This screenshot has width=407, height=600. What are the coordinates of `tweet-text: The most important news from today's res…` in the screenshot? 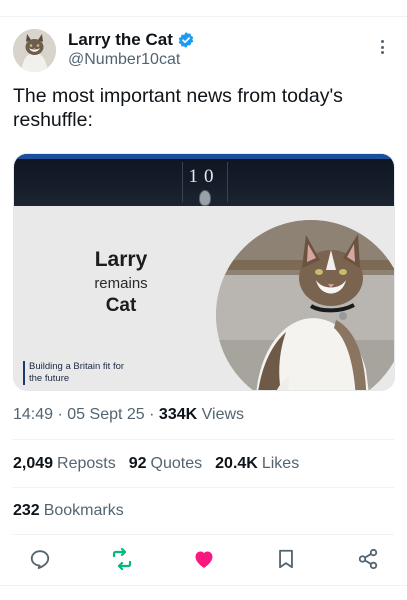 It's located at (178, 108).